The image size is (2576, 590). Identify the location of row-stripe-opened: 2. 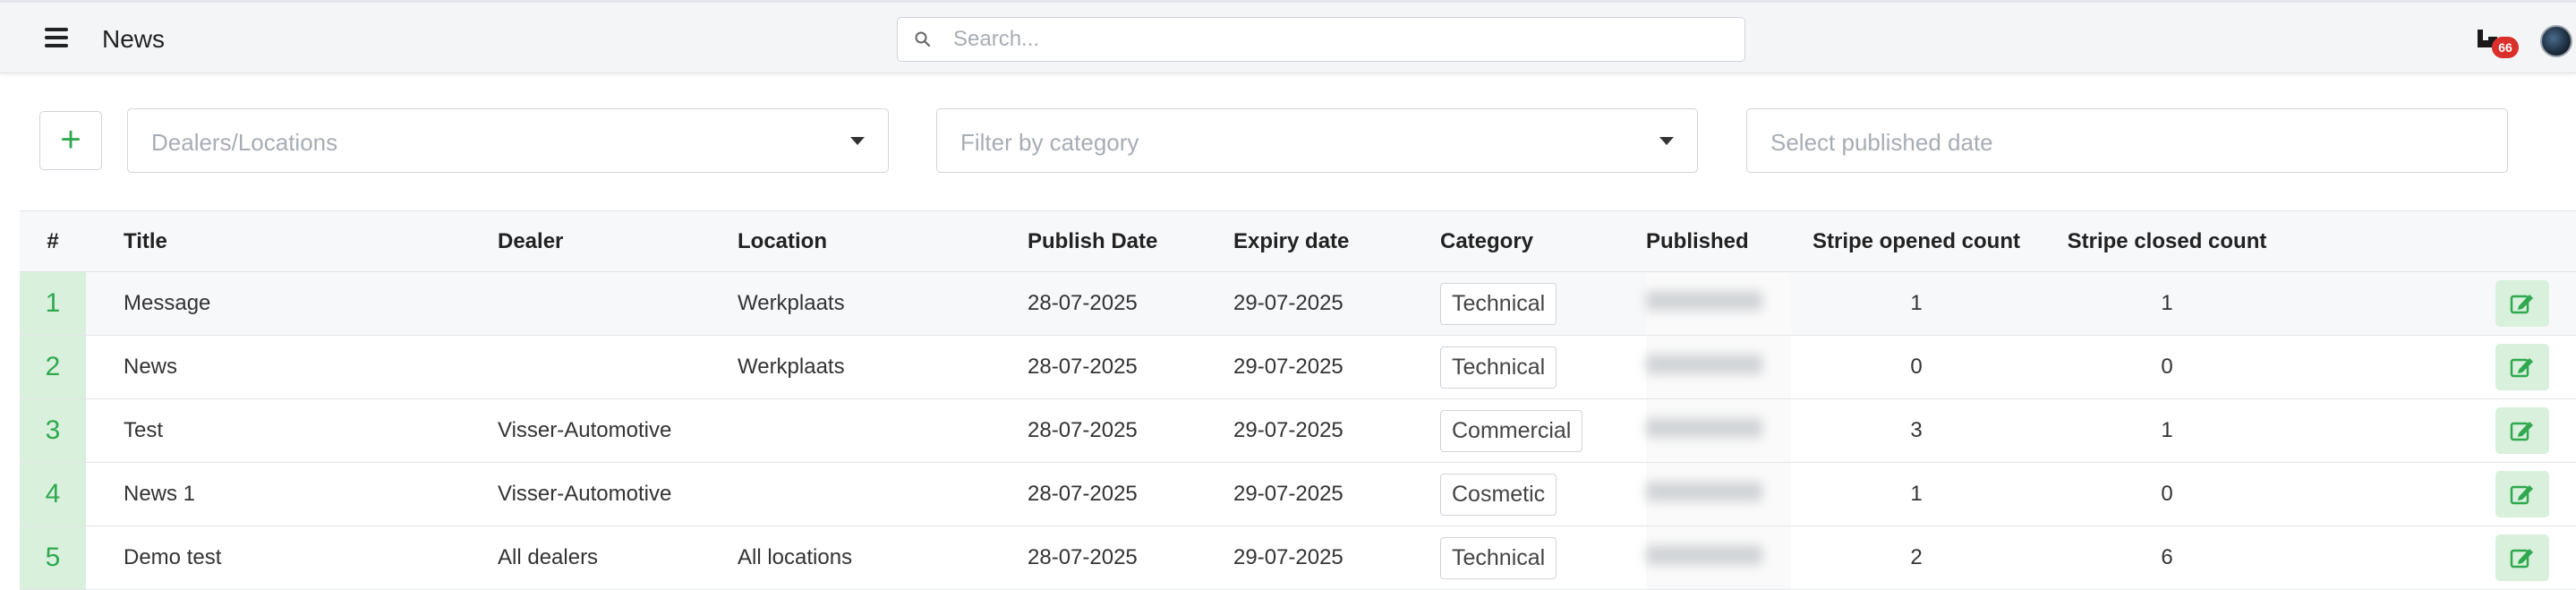
(1916, 557).